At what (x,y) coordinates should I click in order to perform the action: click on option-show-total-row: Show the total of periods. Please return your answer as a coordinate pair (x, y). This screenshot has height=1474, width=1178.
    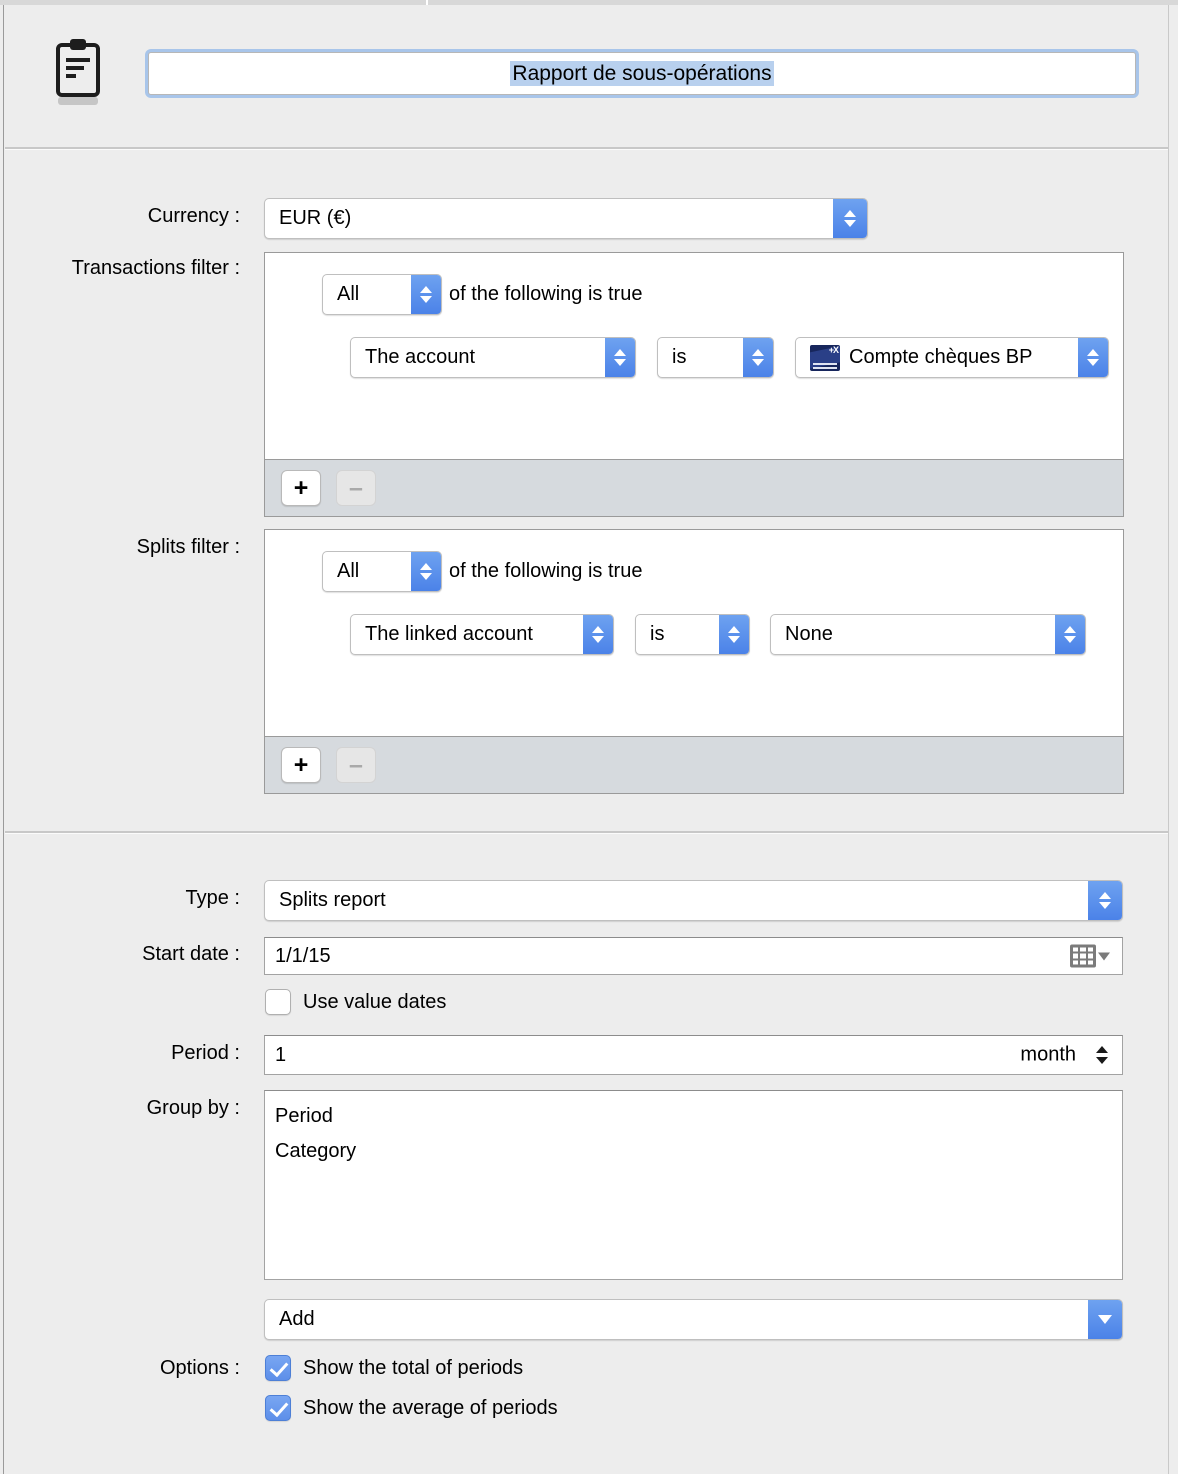
    Looking at the image, I should click on (394, 1368).